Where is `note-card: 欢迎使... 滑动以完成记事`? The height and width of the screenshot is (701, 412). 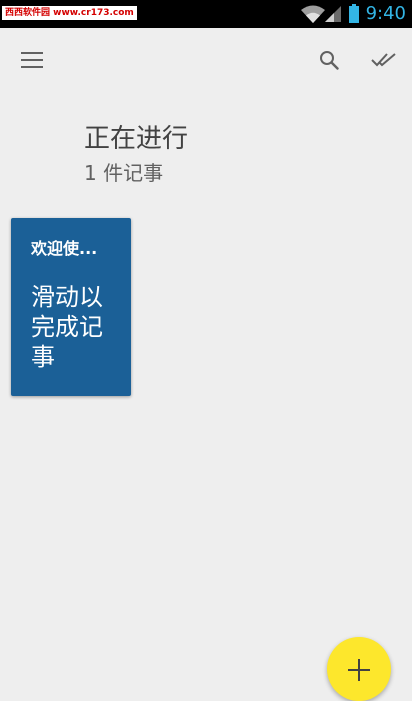
note-card: 欢迎使... 滑动以完成记事 is located at coordinates (71, 307).